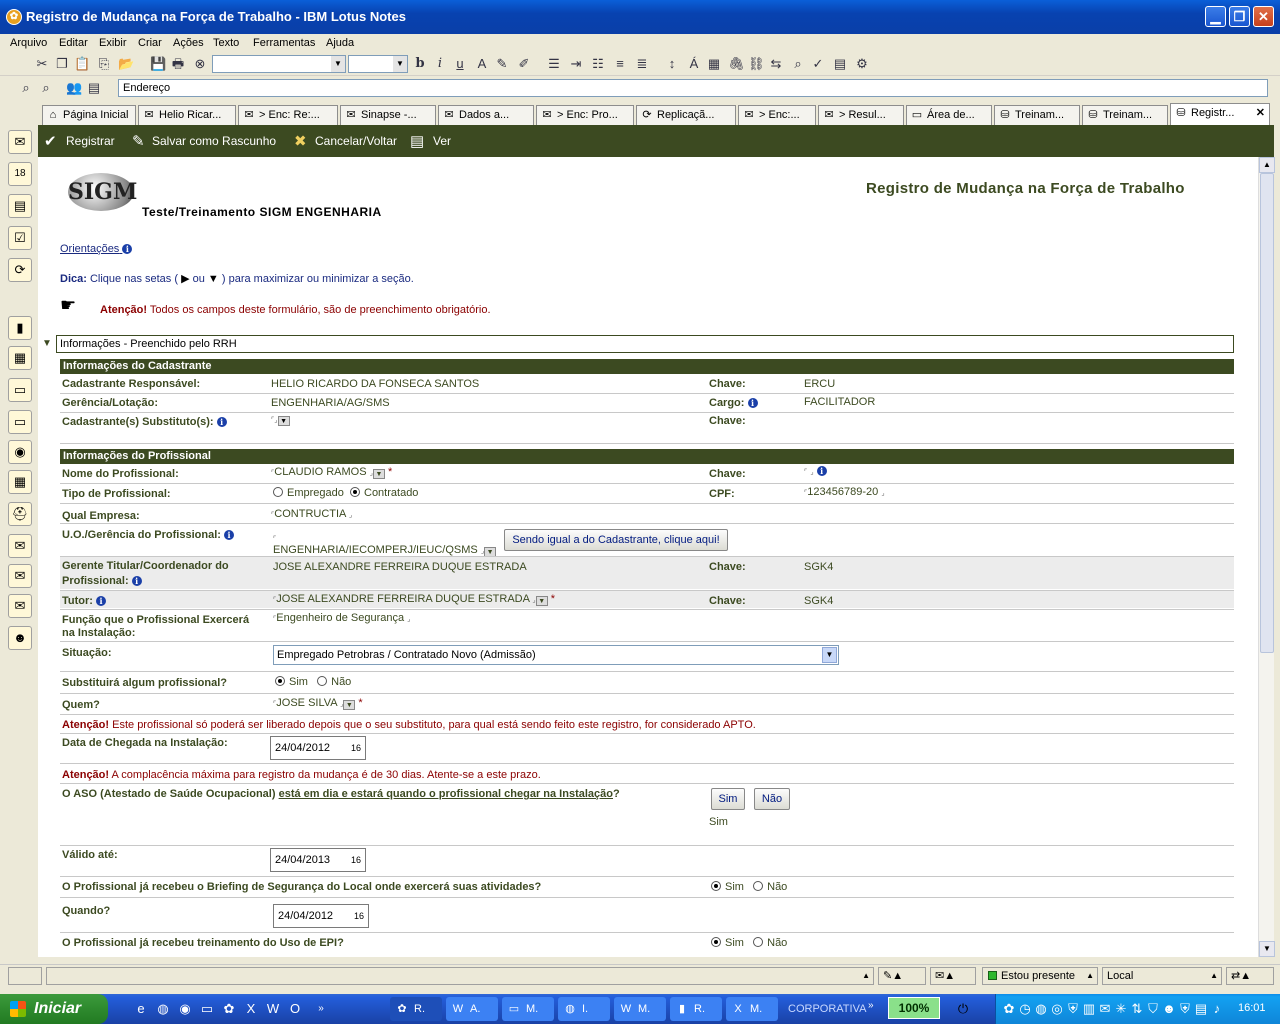 The width and height of the screenshot is (1280, 1024). What do you see at coordinates (953, 976) in the screenshot?
I see `encryption-status: ✉▲` at bounding box center [953, 976].